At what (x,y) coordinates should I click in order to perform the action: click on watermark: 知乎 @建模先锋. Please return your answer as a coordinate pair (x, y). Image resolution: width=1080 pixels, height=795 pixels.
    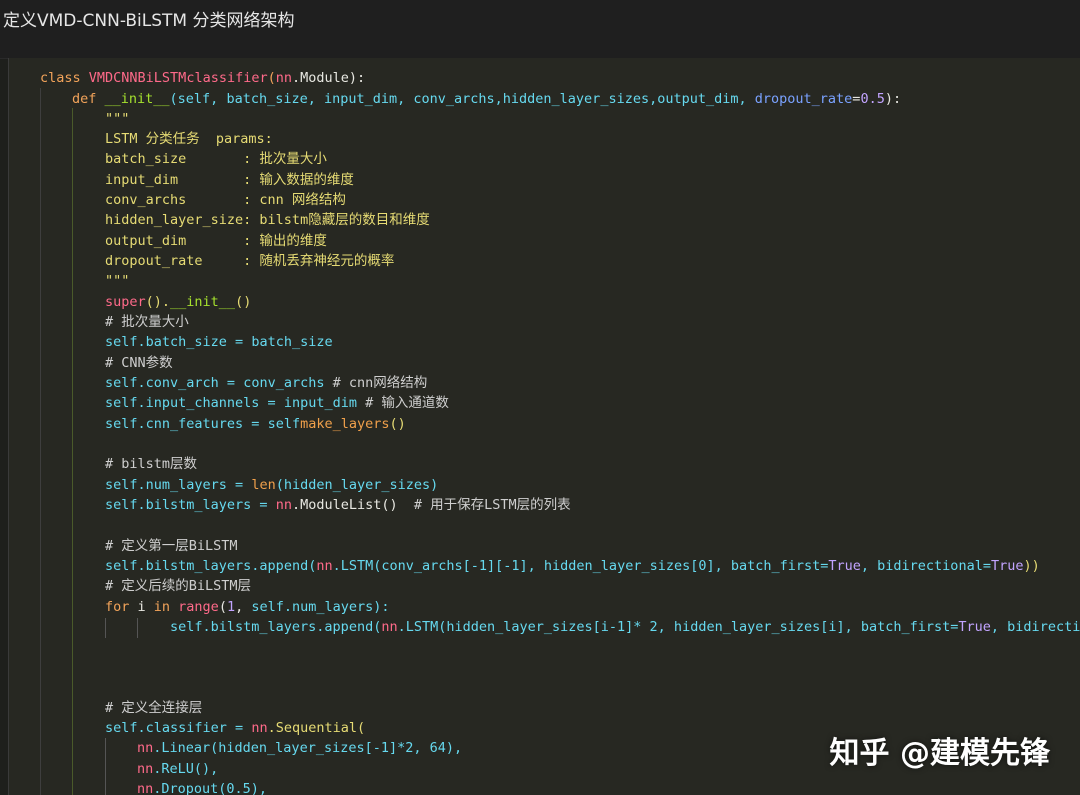
    Looking at the image, I should click on (939, 753).